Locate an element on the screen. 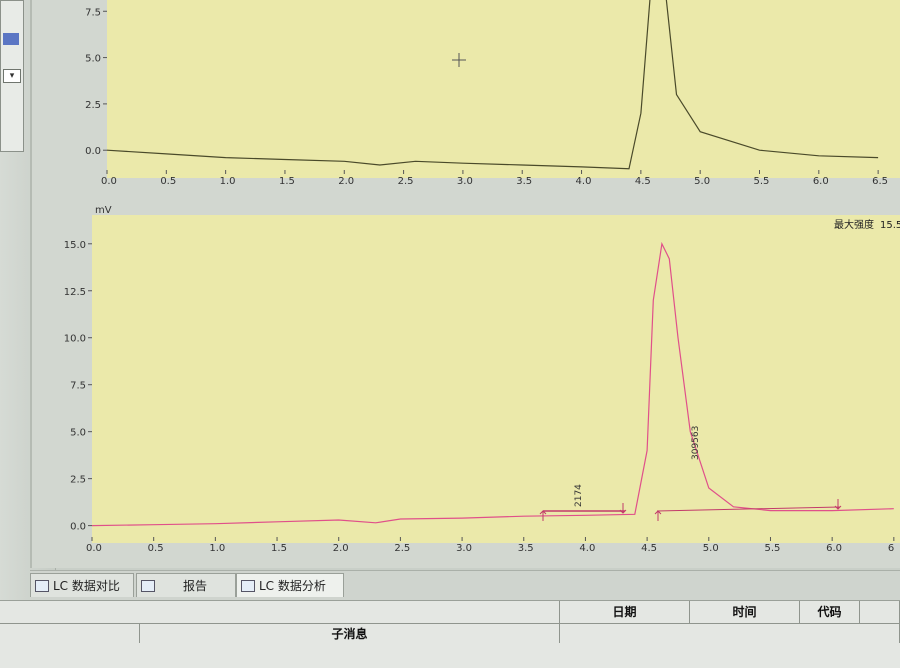  compare-icon is located at coordinates (42, 585).